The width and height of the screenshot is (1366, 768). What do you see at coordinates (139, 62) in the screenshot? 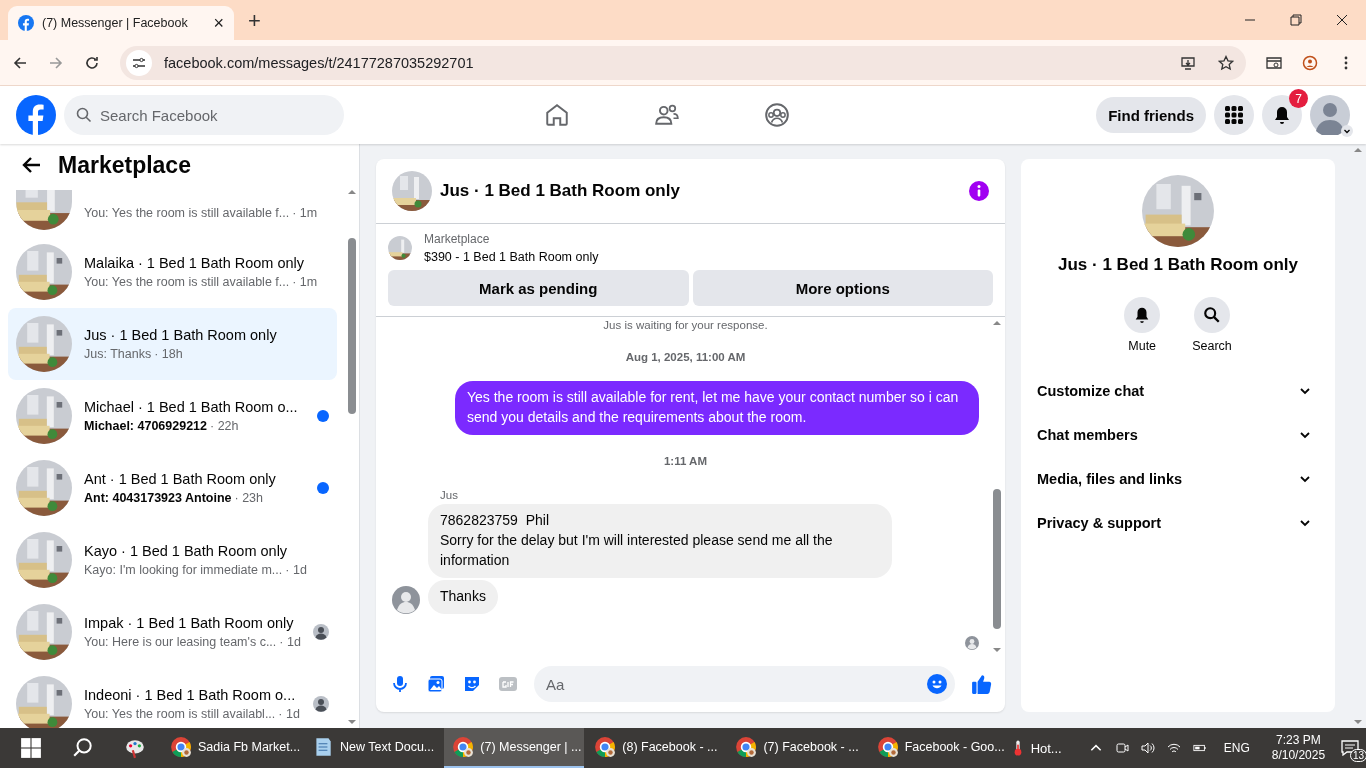
I see `site-settings-icon` at bounding box center [139, 62].